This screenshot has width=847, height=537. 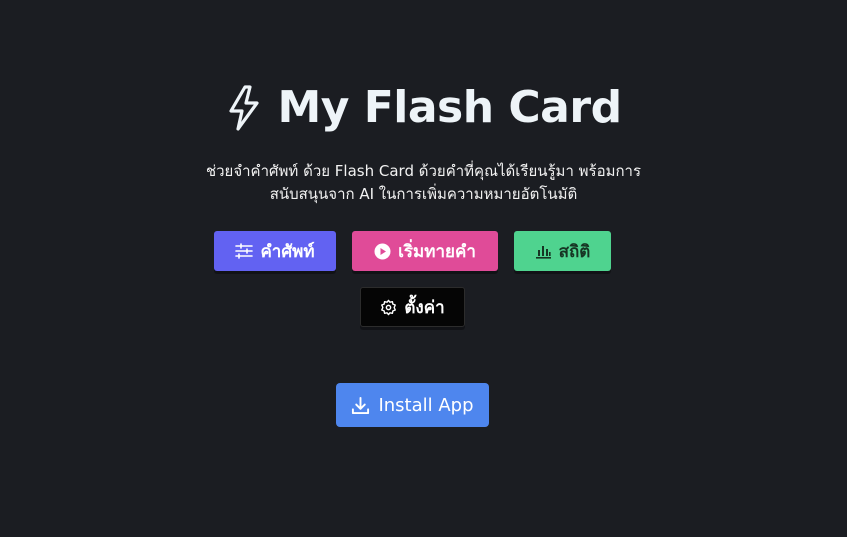 What do you see at coordinates (437, 251) in the screenshot?
I see `start-quiz-button-label: เริ่มทายคำ` at bounding box center [437, 251].